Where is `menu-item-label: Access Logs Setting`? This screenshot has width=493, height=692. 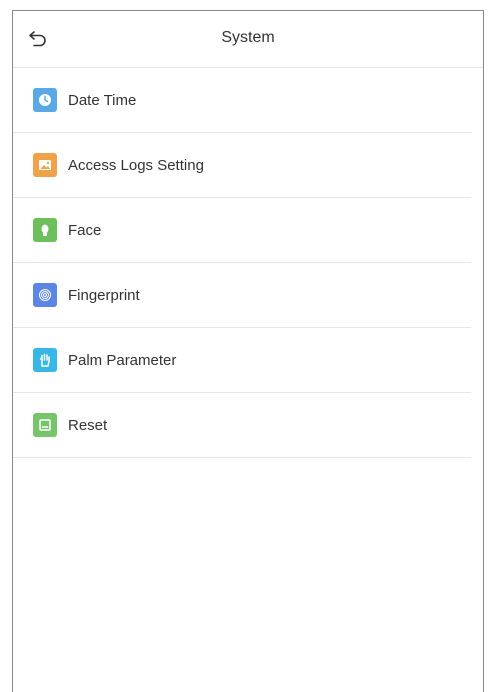
menu-item-label: Access Logs Setting is located at coordinates (136, 165).